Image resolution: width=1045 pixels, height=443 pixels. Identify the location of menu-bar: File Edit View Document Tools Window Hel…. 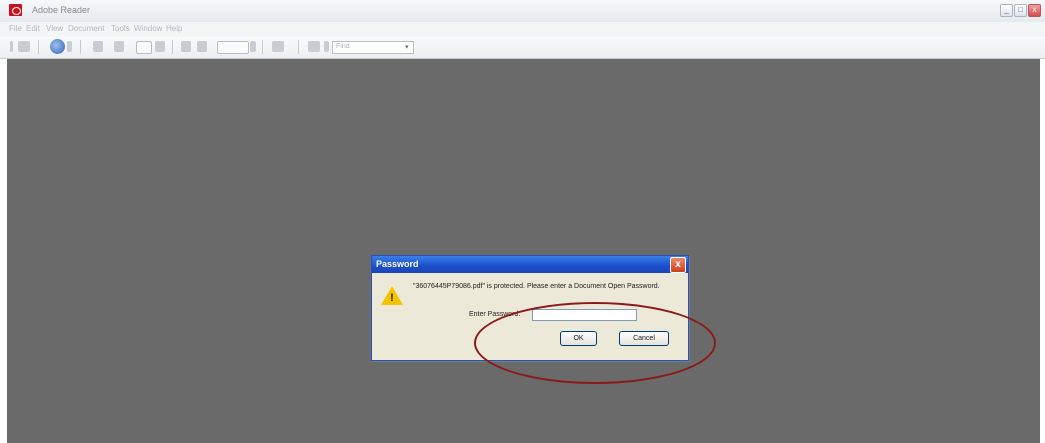
(522, 29).